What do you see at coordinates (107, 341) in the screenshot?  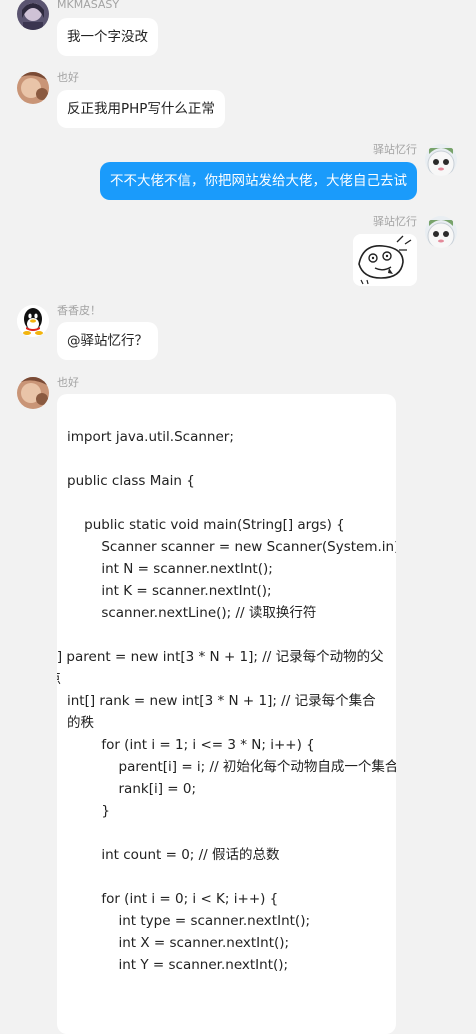 I see `message-bubble: @驿站忆行？` at bounding box center [107, 341].